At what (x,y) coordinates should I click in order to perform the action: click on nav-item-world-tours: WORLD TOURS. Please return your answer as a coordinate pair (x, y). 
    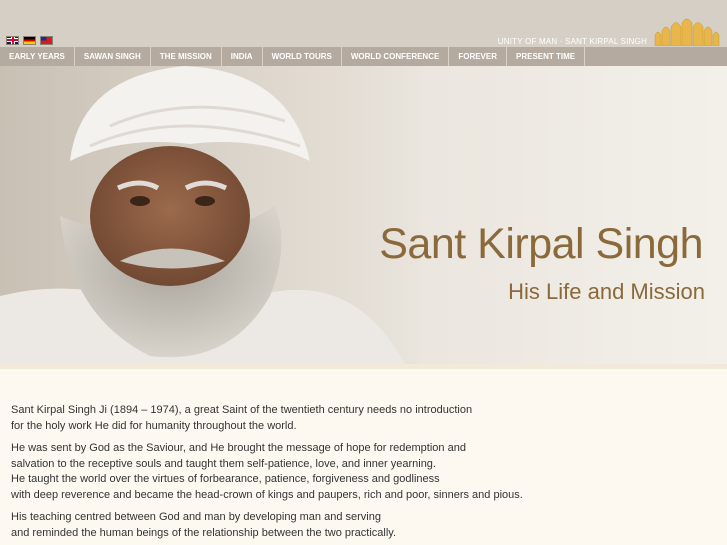
    Looking at the image, I should click on (302, 56).